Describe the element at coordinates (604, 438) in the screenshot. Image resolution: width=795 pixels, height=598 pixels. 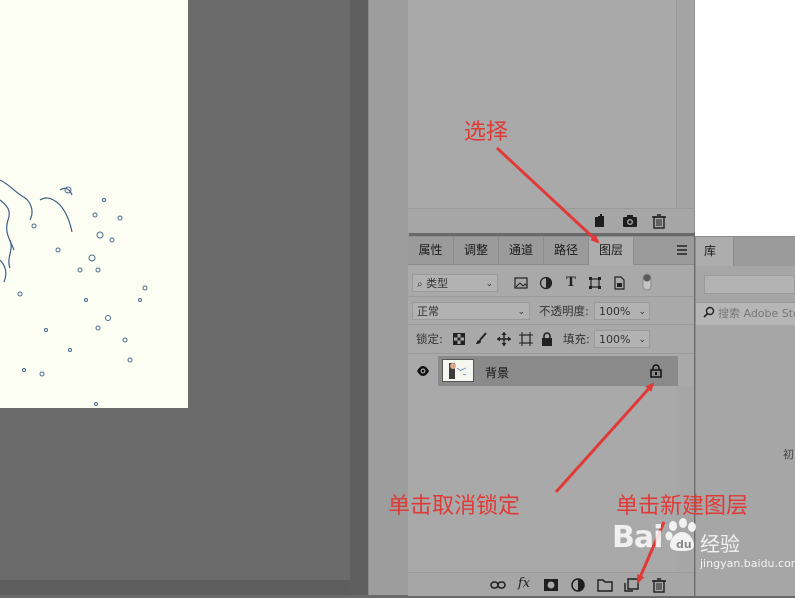
I see `arrow-to-lock` at that location.